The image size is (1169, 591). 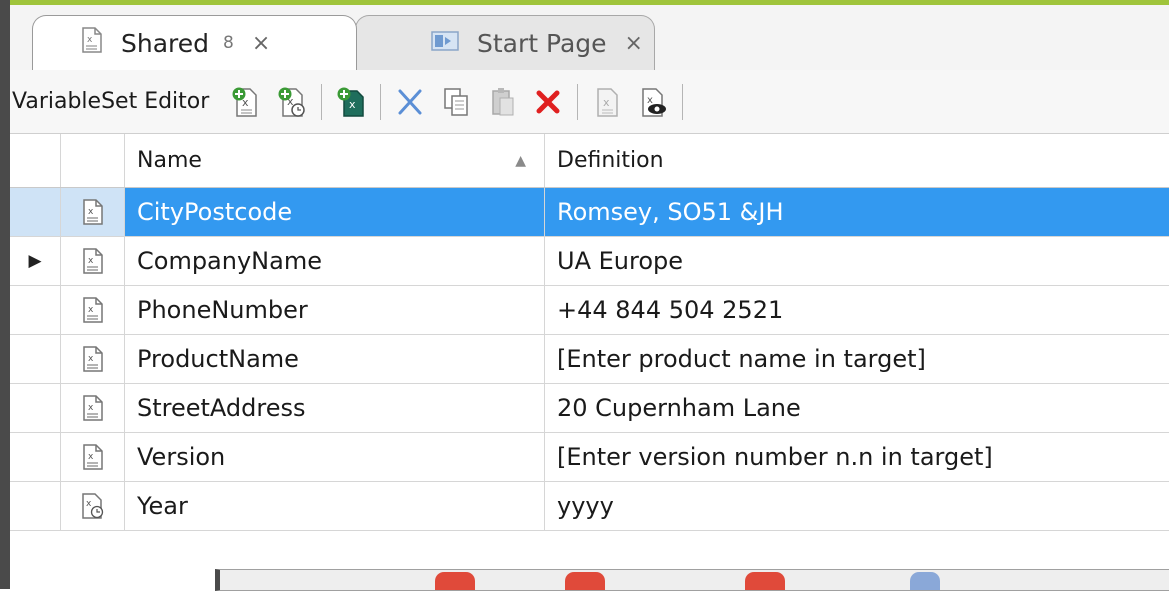 I want to click on variable-name-cell: Year, so click(x=335, y=506).